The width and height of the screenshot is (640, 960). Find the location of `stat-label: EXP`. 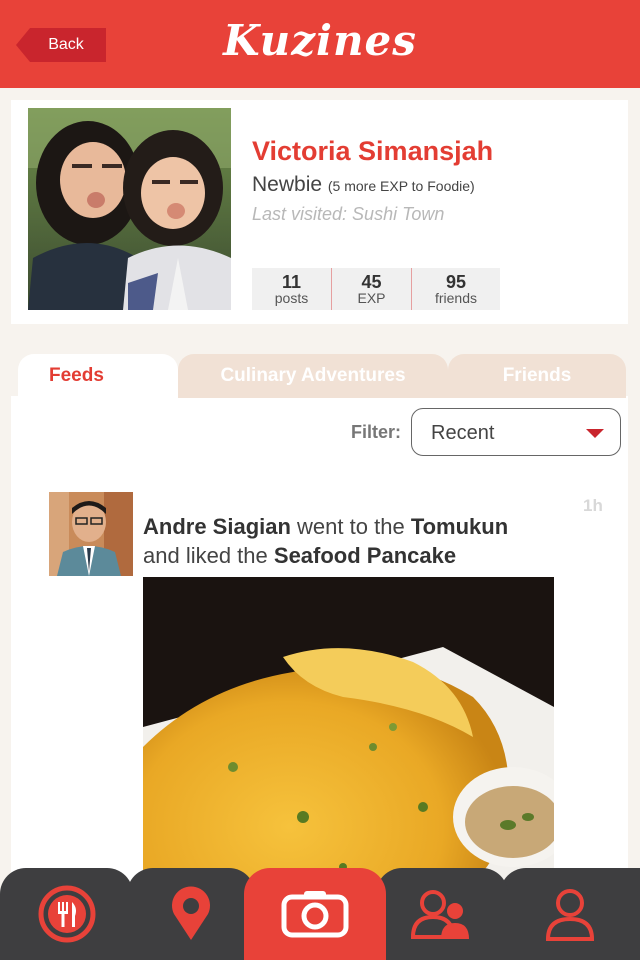

stat-label: EXP is located at coordinates (371, 298).